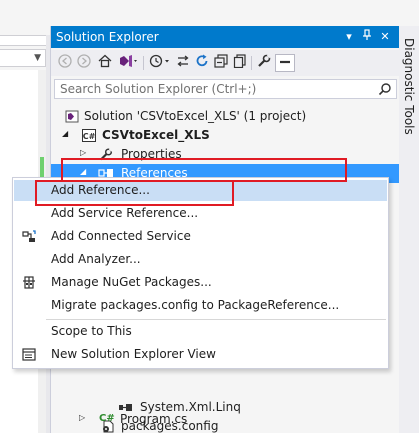 This screenshot has width=419, height=433. Describe the element at coordinates (195, 116) in the screenshot. I see `solution-label: Solution 'CSVtoExcel_XLS' (1 project)` at that location.